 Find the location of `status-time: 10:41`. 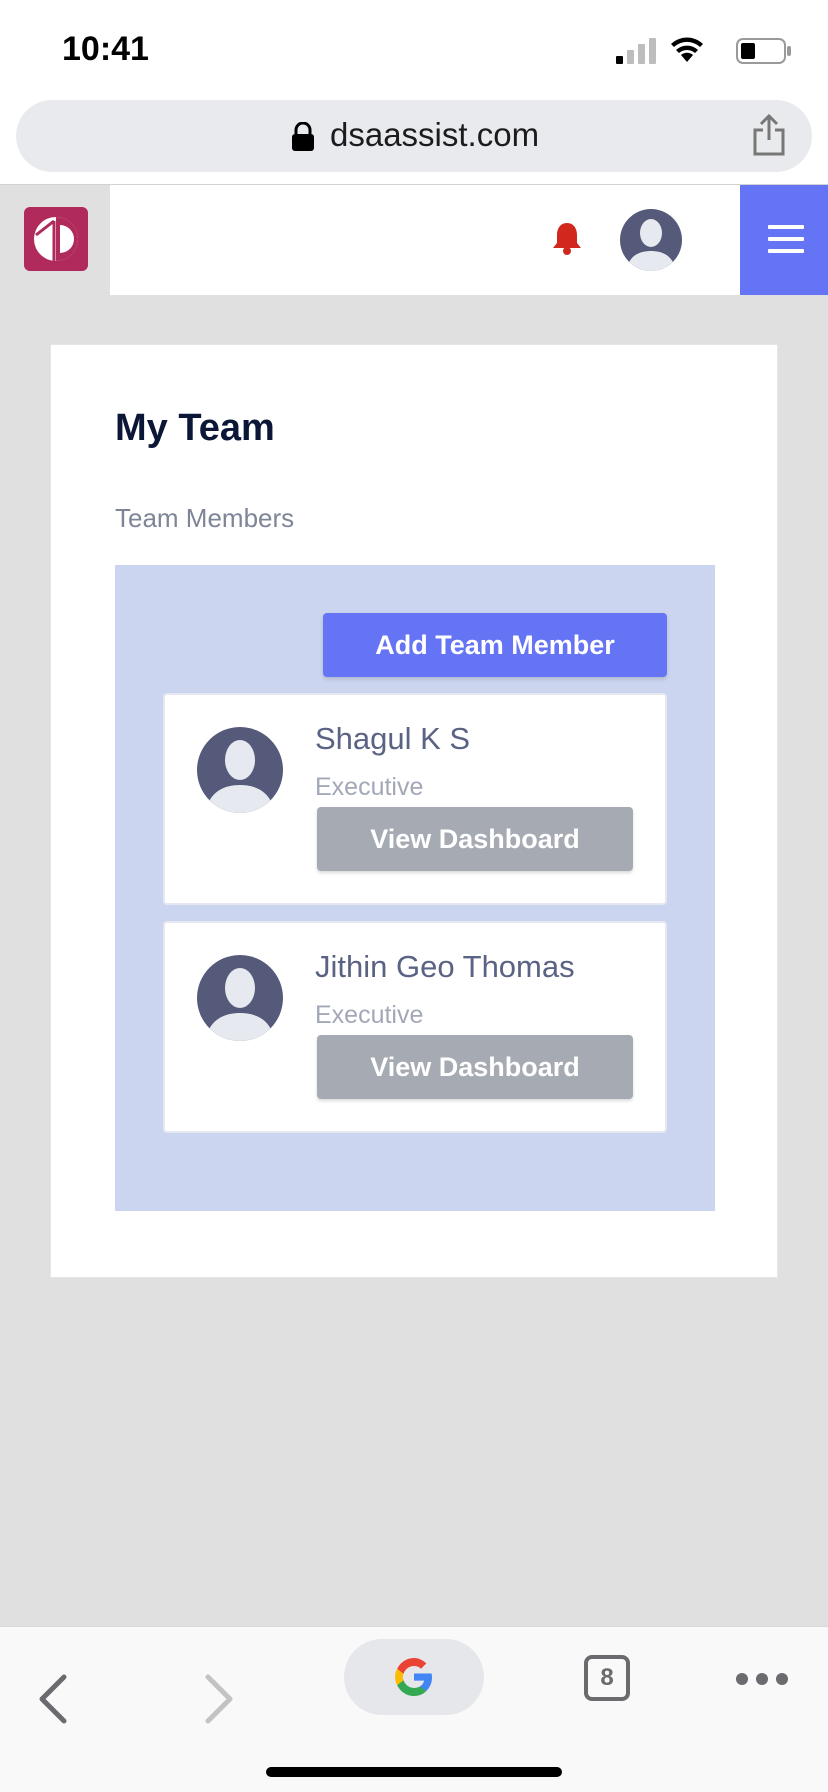

status-time: 10:41 is located at coordinates (105, 49).